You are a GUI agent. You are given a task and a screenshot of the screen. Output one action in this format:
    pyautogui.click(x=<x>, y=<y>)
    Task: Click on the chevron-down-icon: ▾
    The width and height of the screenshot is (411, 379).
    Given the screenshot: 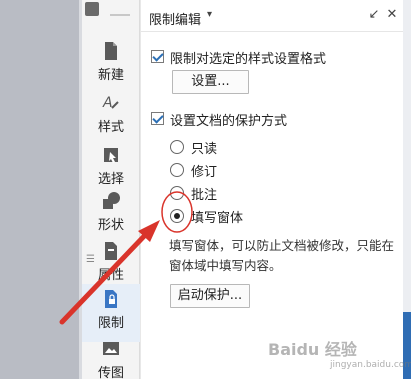 What is the action you would take?
    pyautogui.click(x=209, y=14)
    